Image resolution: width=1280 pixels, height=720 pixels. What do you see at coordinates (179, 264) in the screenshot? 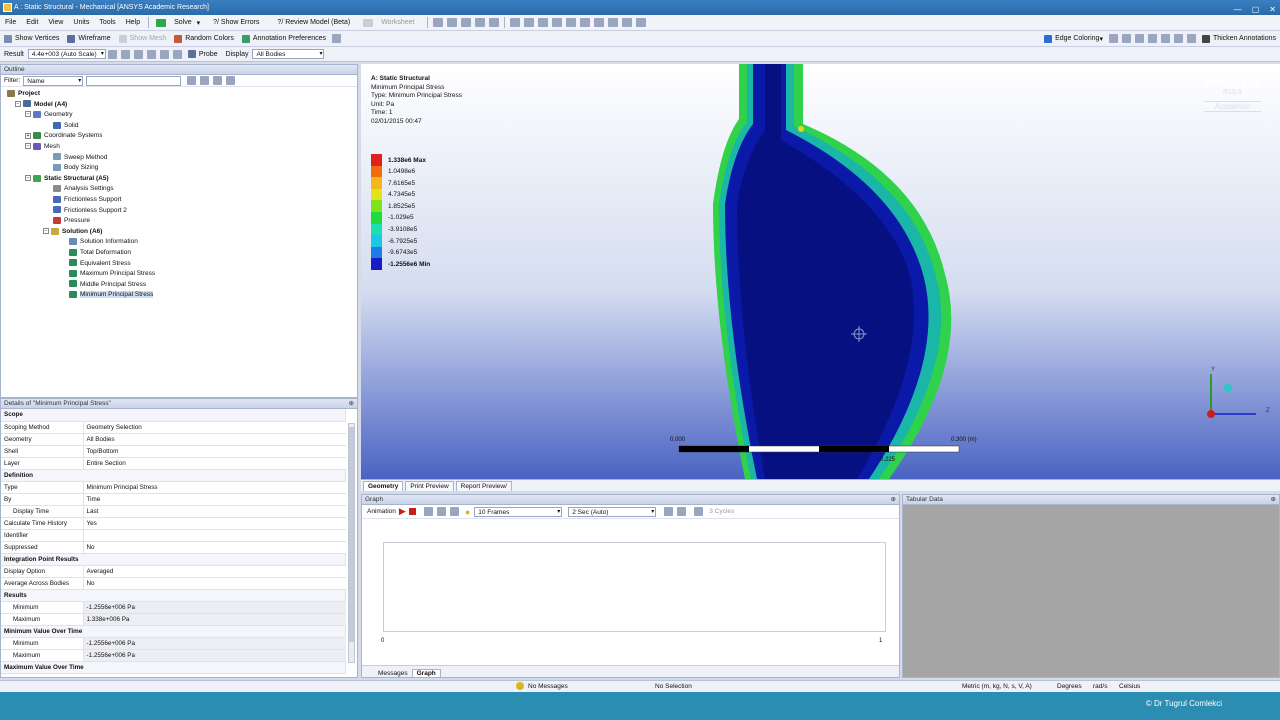
I see `tree-item-equivalent-stress: Equivalent Stress` at bounding box center [179, 264].